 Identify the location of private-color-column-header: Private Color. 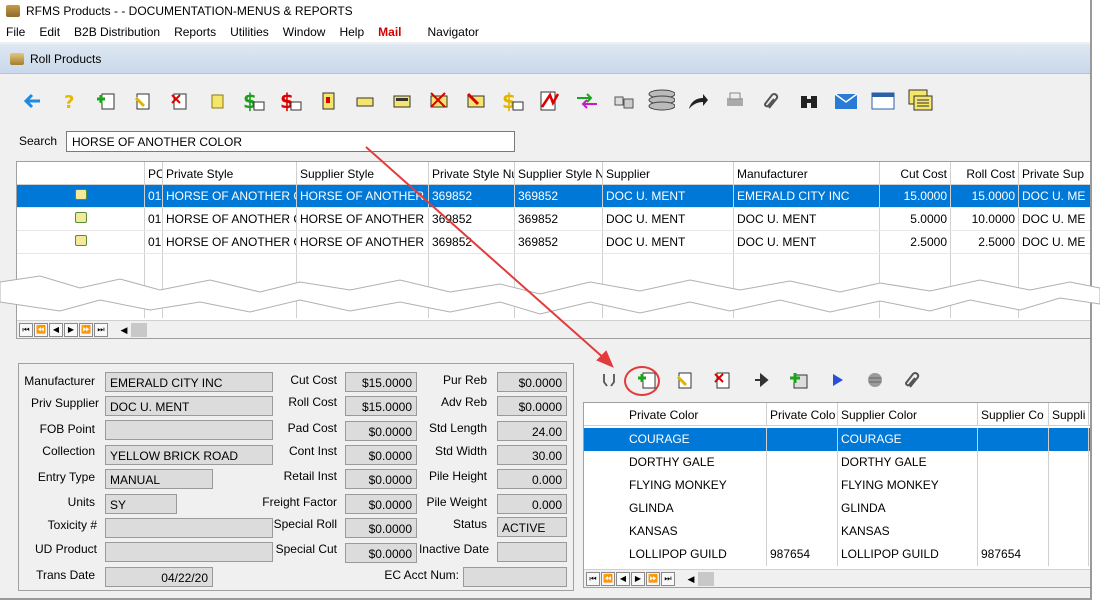
(675, 414).